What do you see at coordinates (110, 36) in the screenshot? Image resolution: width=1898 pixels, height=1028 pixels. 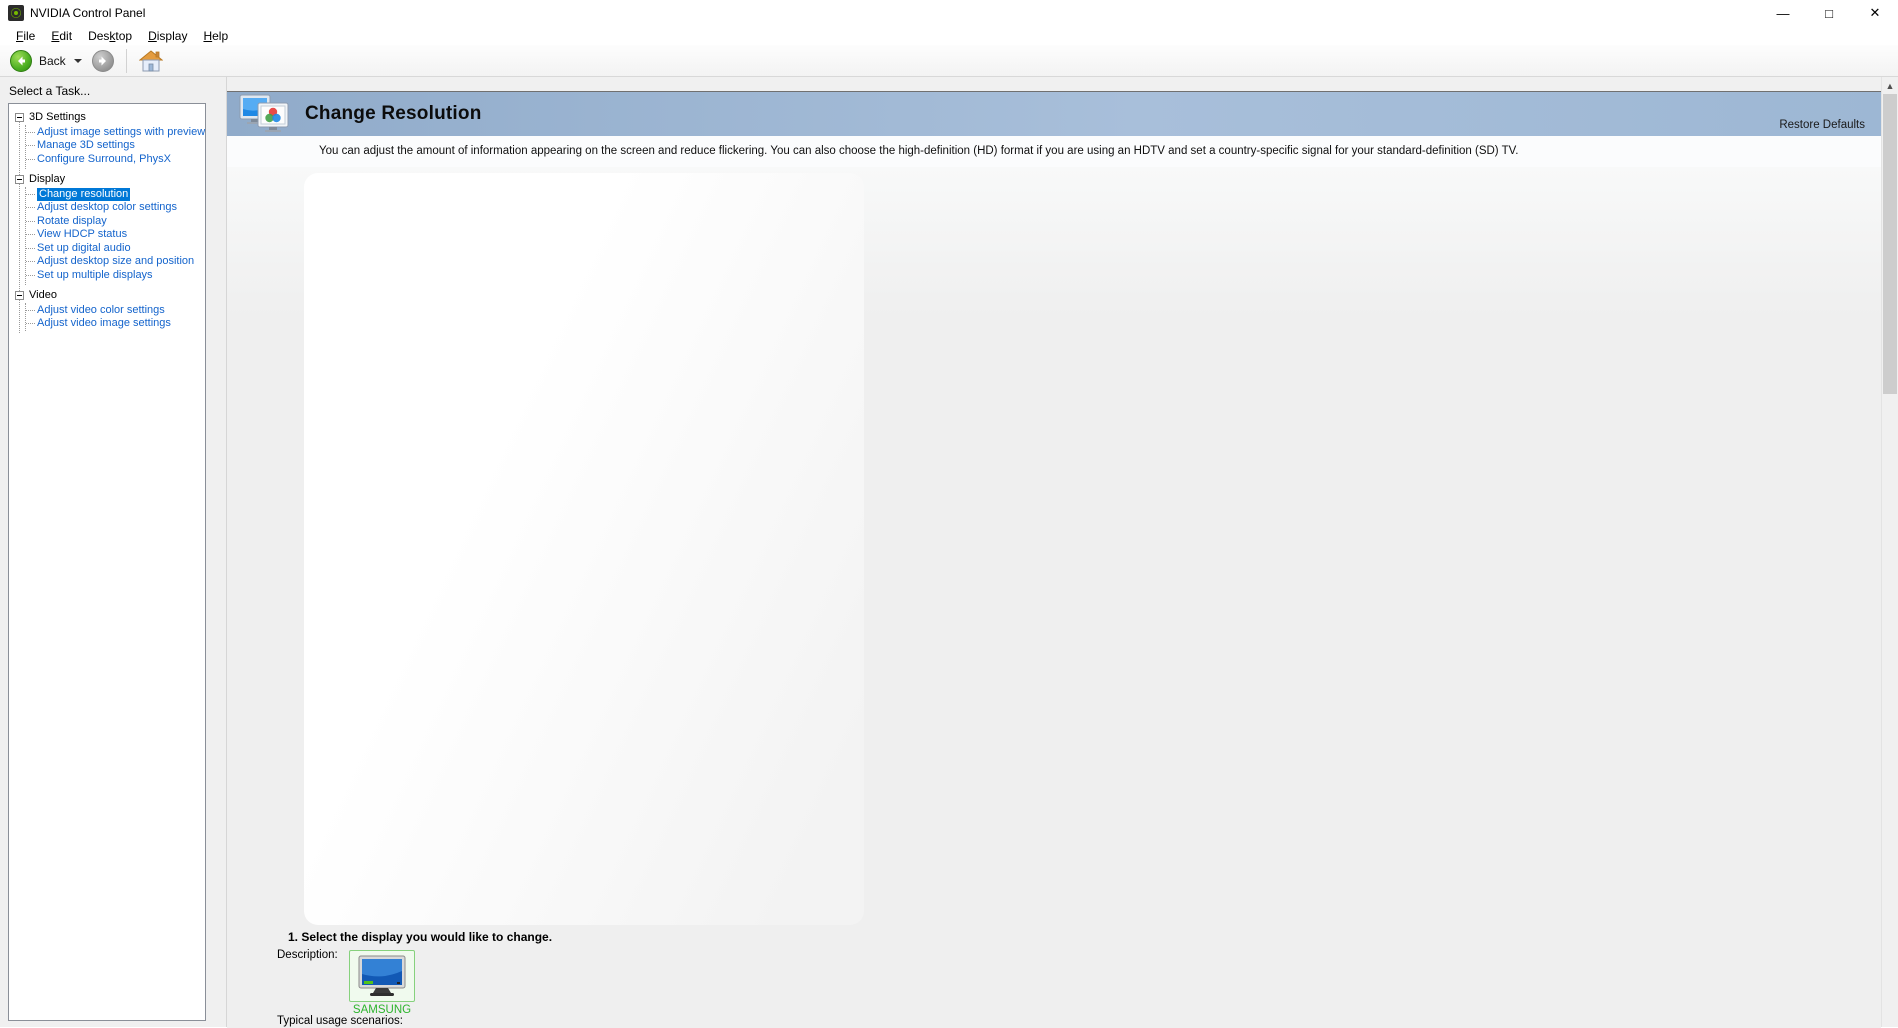 I see `menu-desktop: Desktop` at bounding box center [110, 36].